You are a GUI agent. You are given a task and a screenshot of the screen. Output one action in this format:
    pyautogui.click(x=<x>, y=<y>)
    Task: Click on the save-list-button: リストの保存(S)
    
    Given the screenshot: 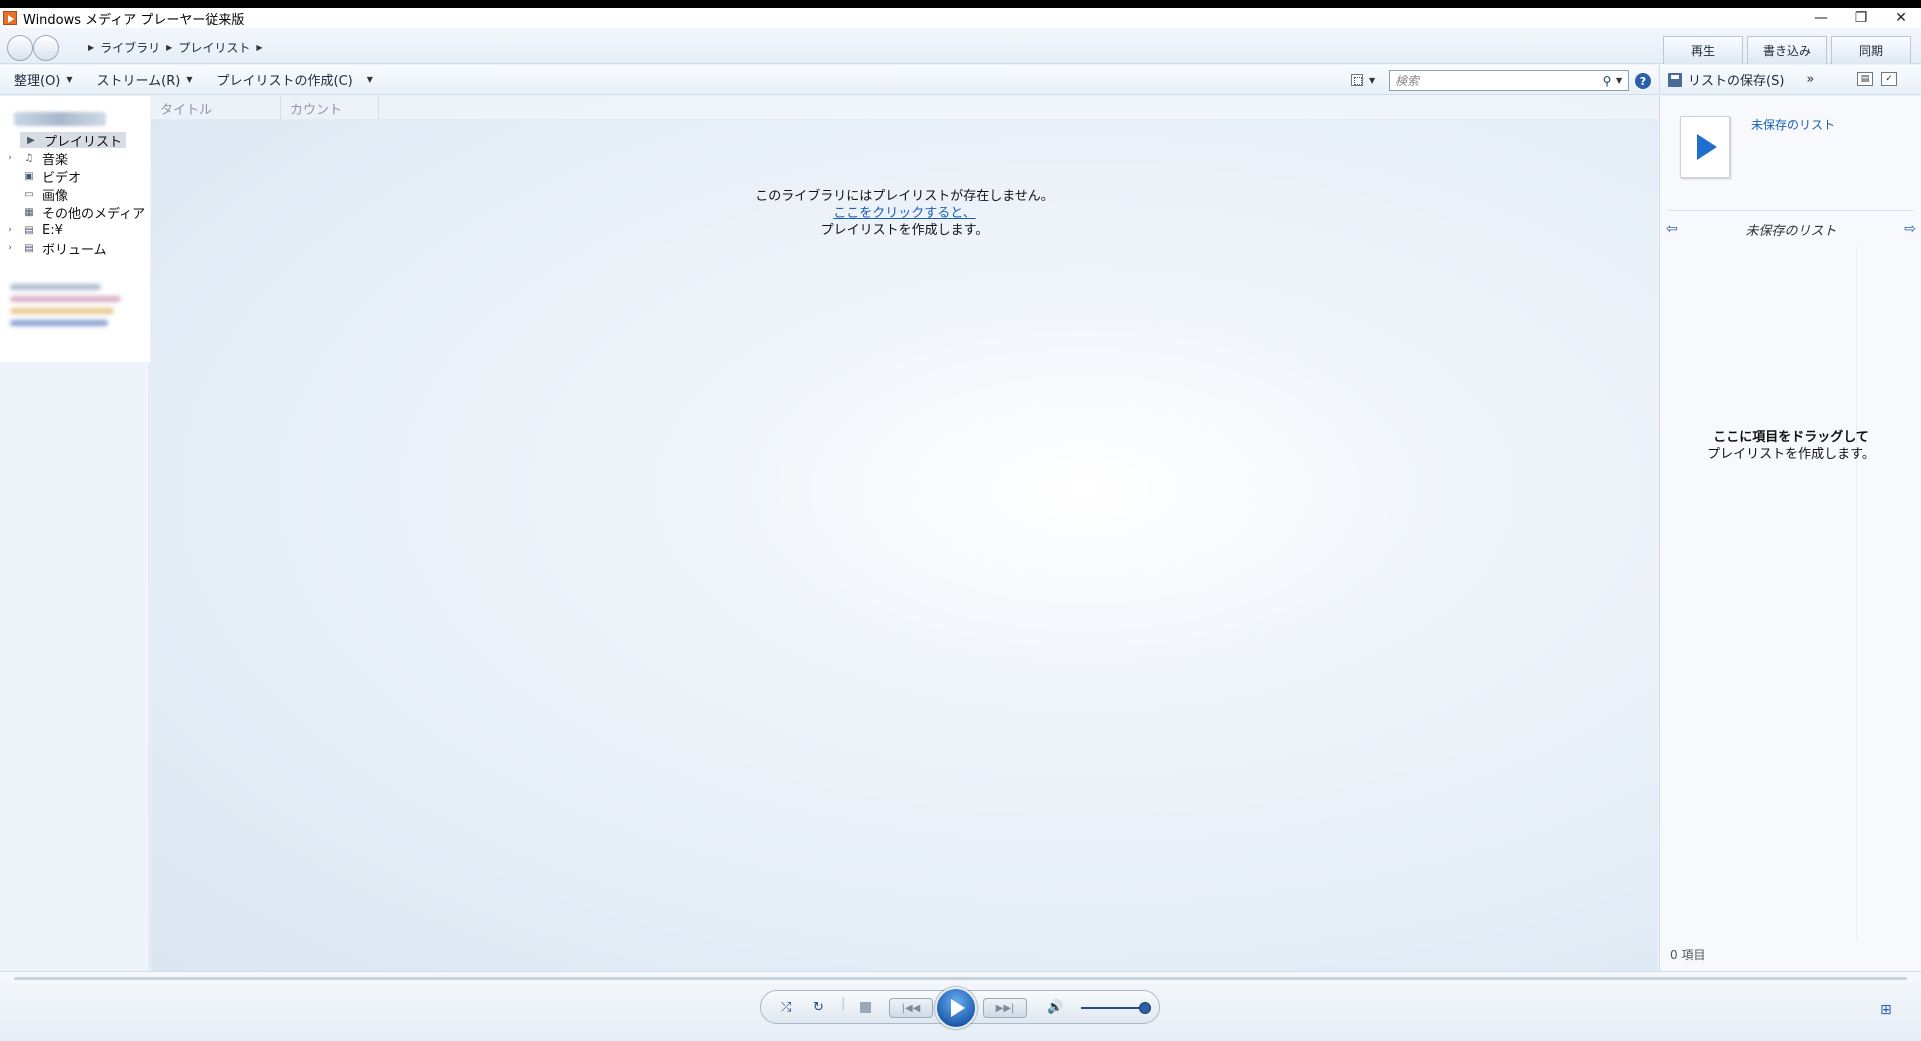 What is the action you would take?
    pyautogui.click(x=1736, y=79)
    